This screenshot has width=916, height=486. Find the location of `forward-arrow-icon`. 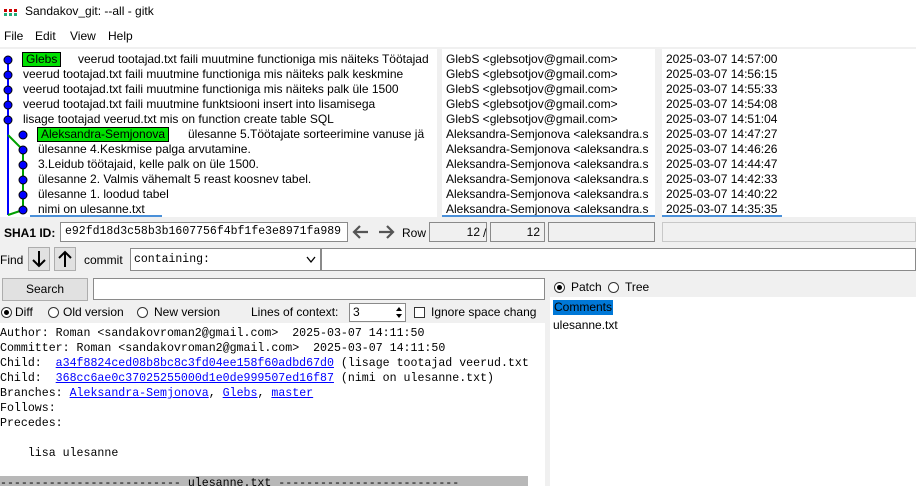

forward-arrow-icon is located at coordinates (386, 232).